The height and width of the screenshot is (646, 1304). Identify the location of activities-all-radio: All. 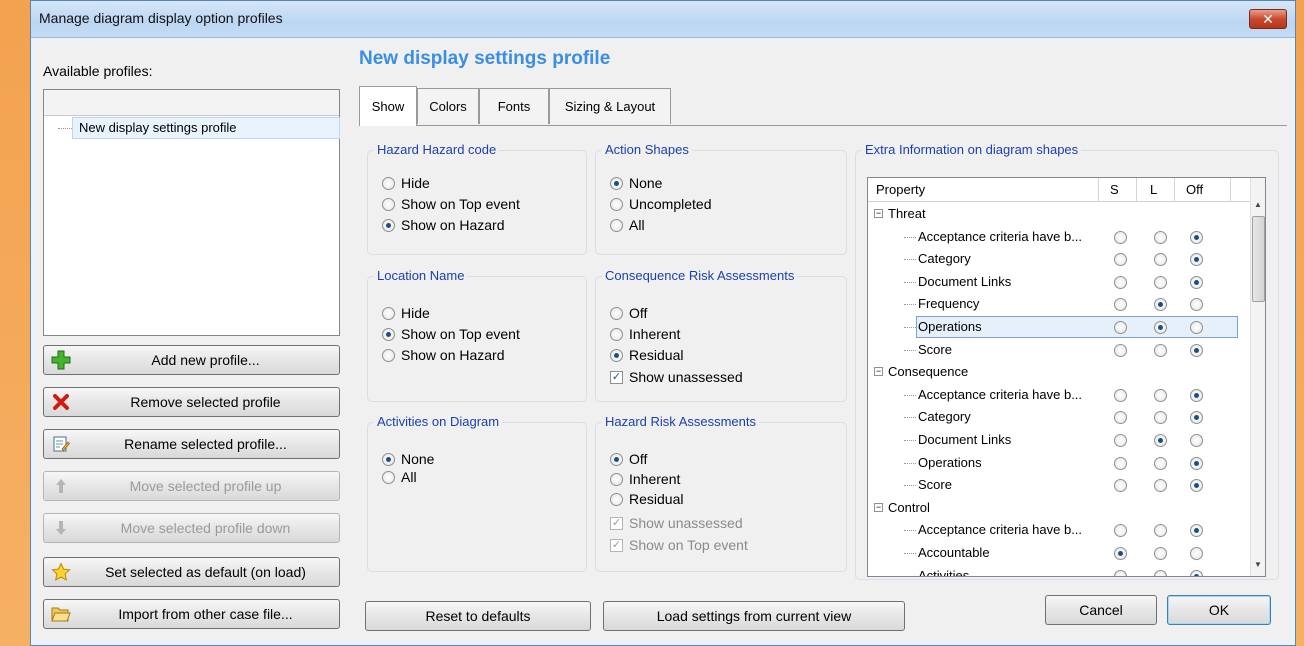
(399, 477).